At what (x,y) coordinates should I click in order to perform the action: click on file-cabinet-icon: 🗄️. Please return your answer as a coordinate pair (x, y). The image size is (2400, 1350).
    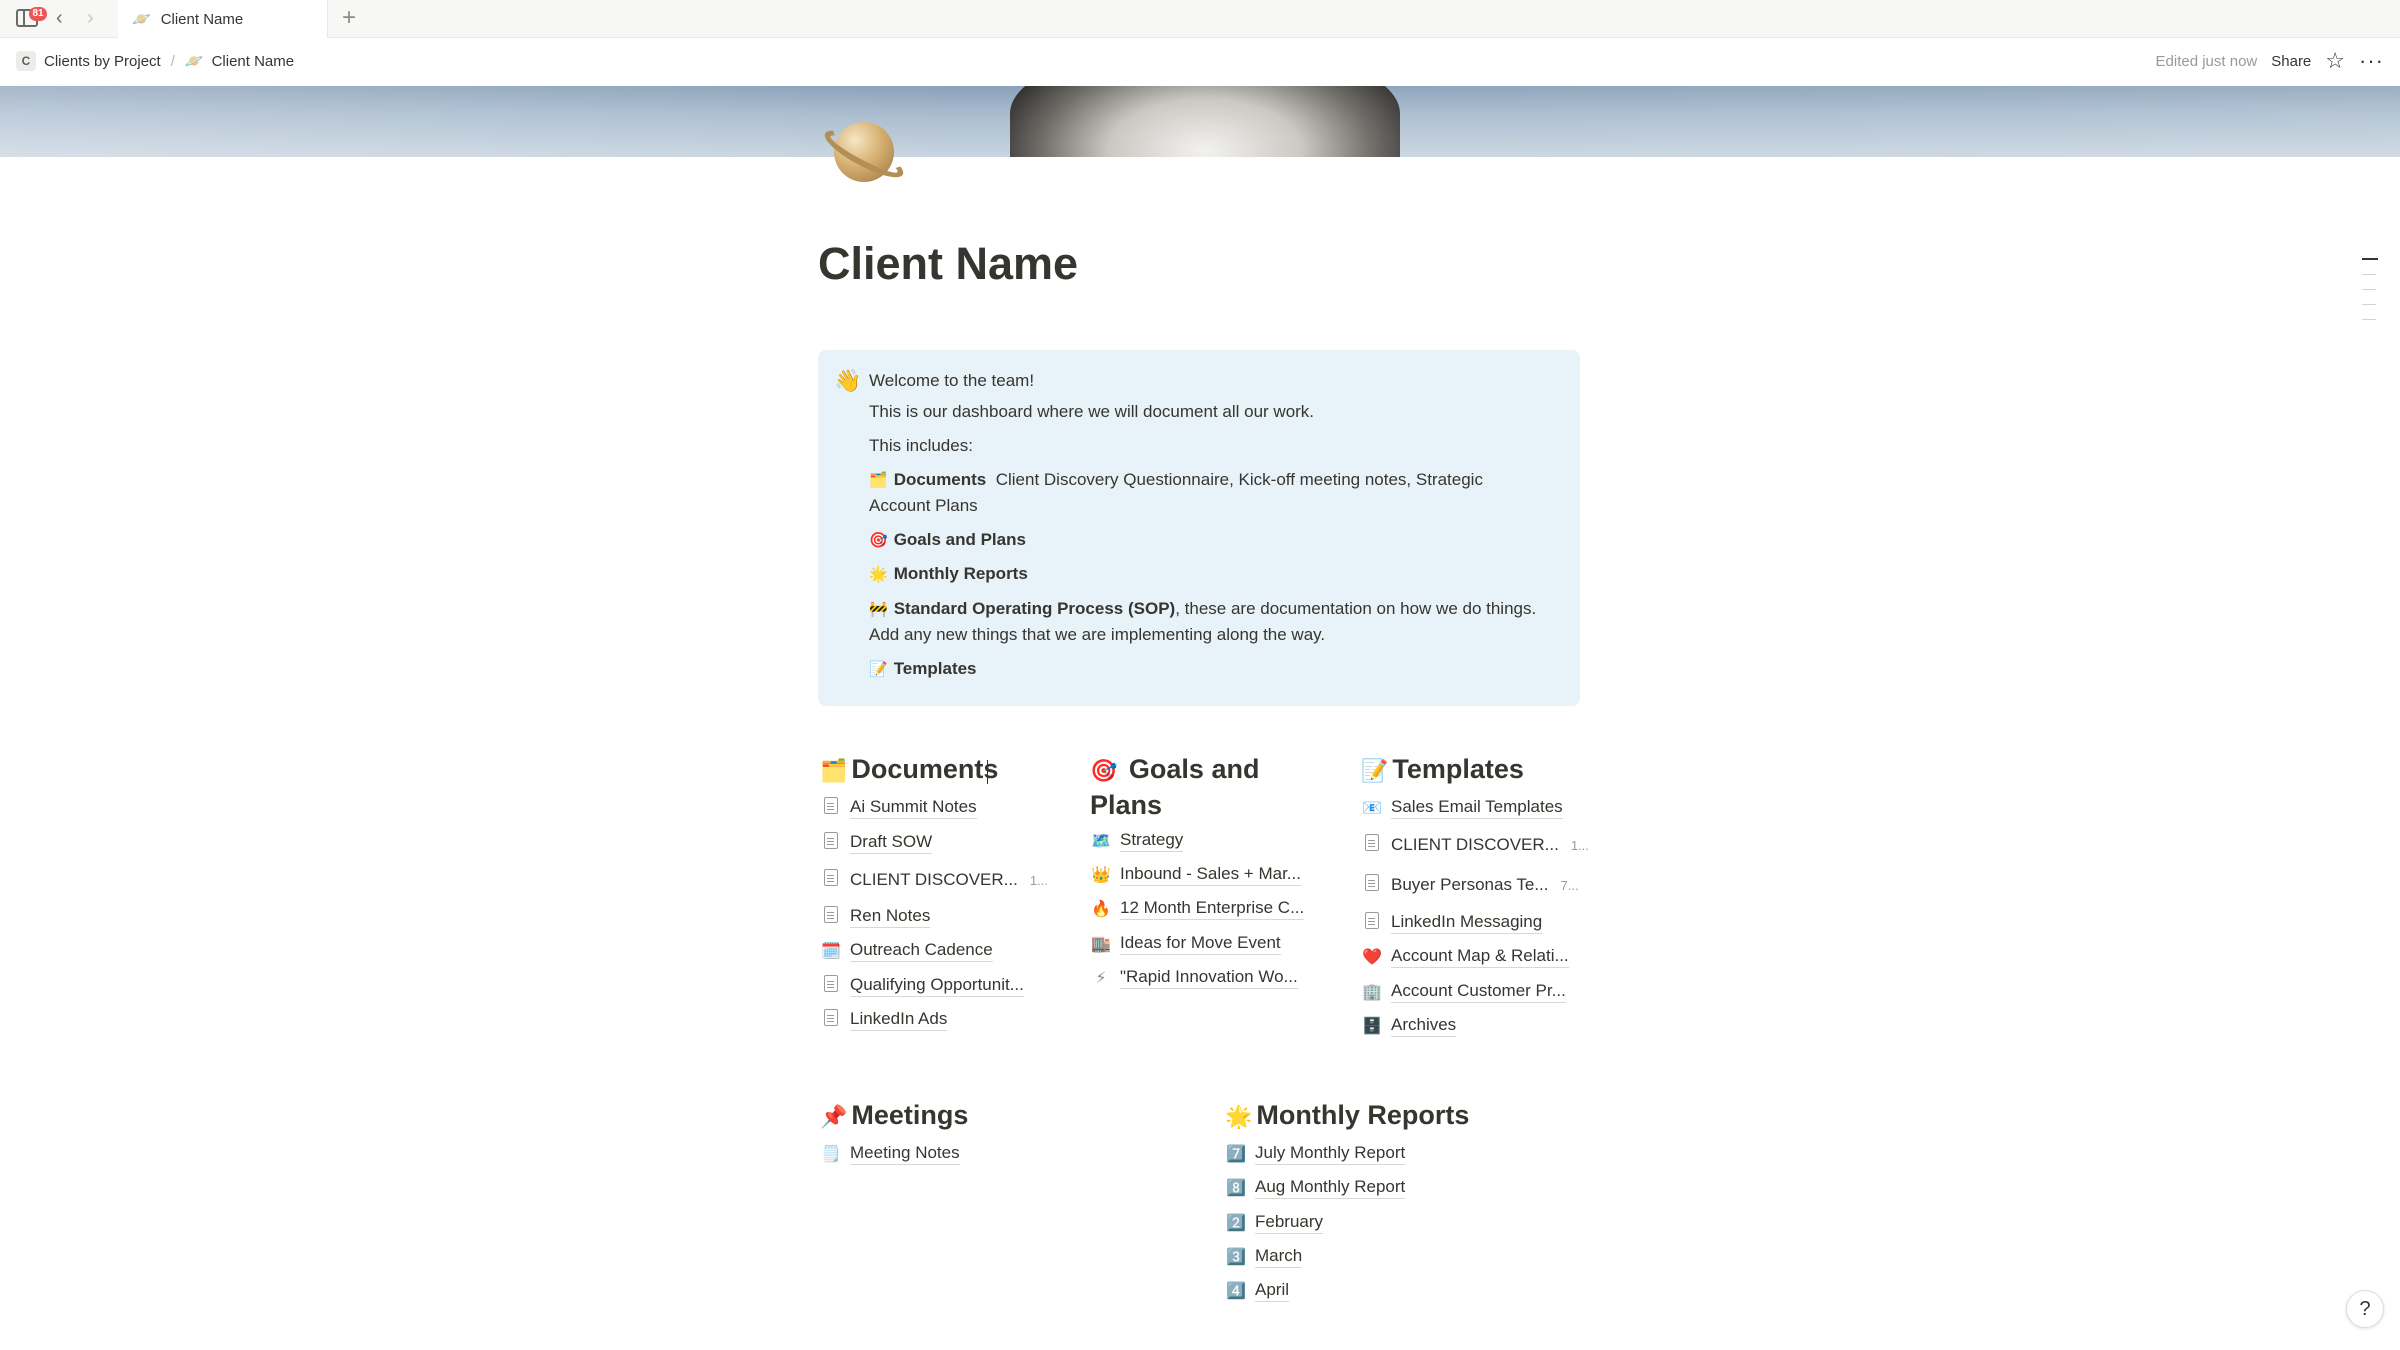
    Looking at the image, I should click on (1372, 1026).